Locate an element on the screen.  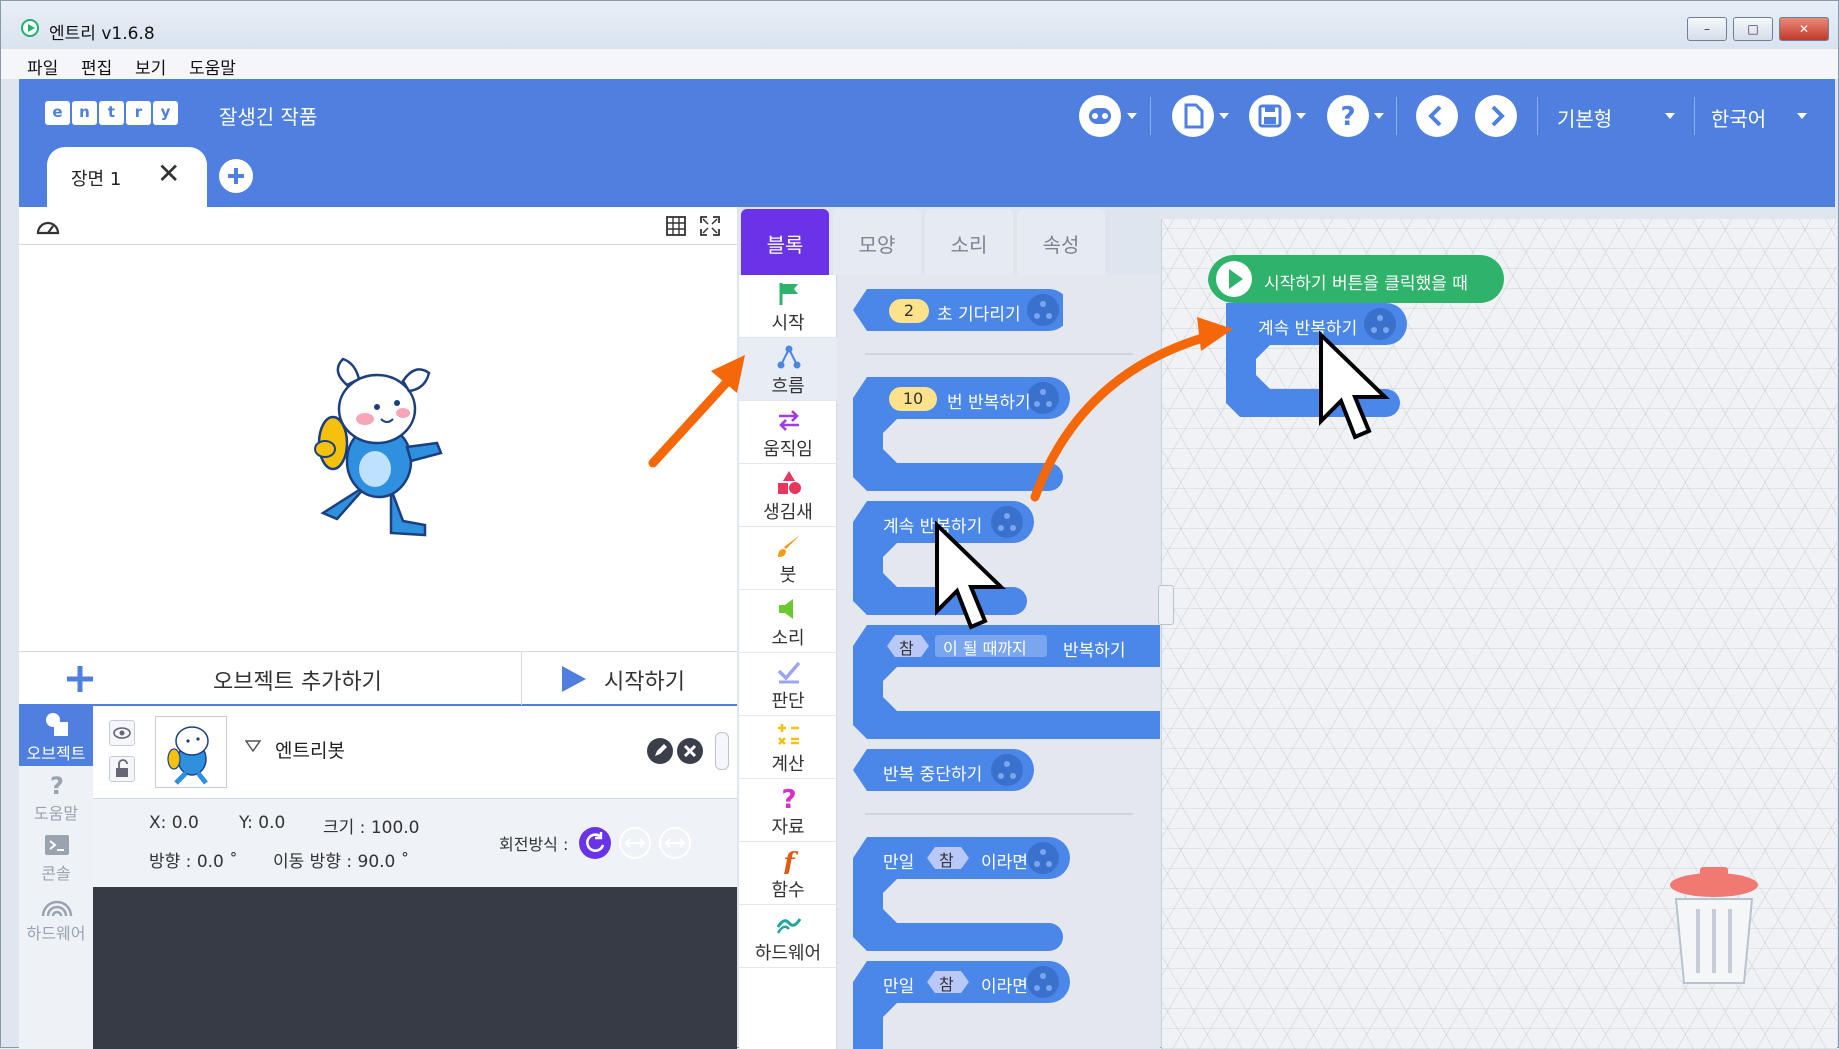
rotation-none-button is located at coordinates (675, 843).